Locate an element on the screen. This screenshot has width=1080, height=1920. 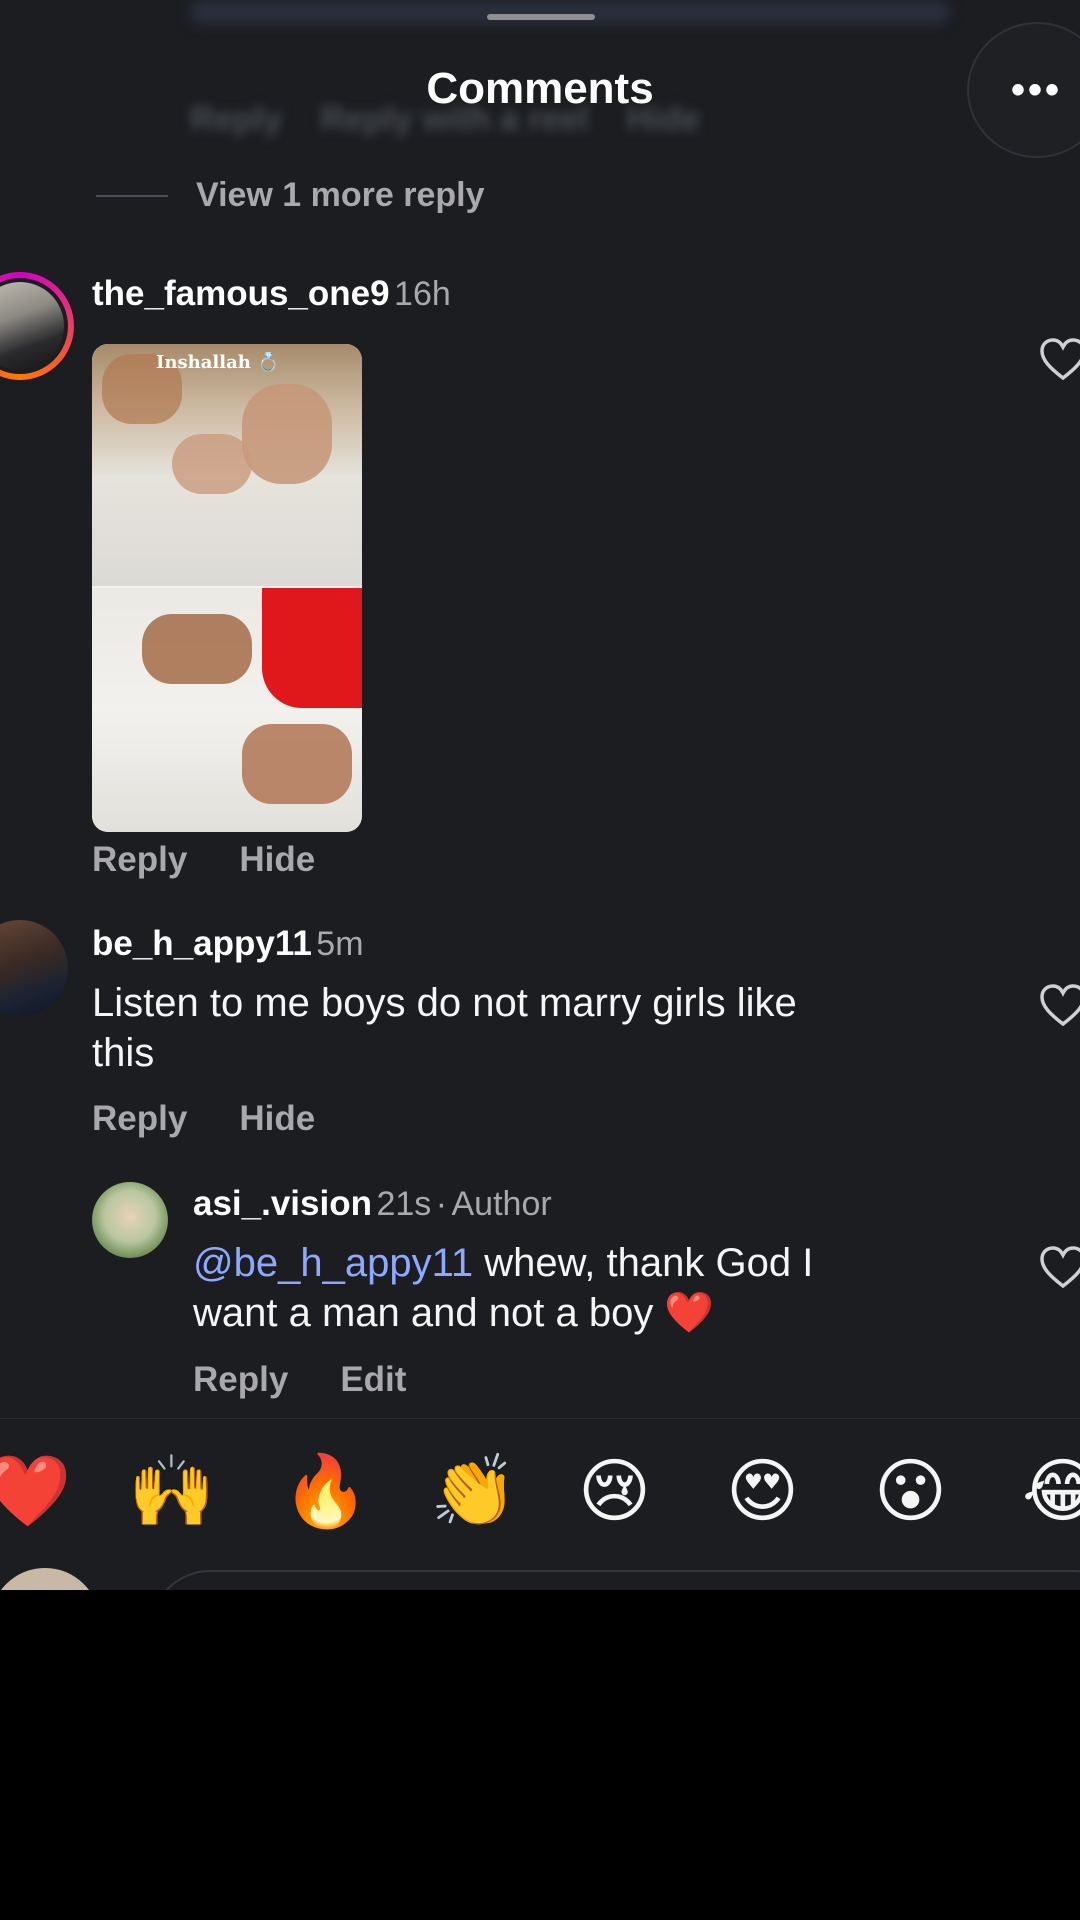
page-title: Comments is located at coordinates (540, 88).